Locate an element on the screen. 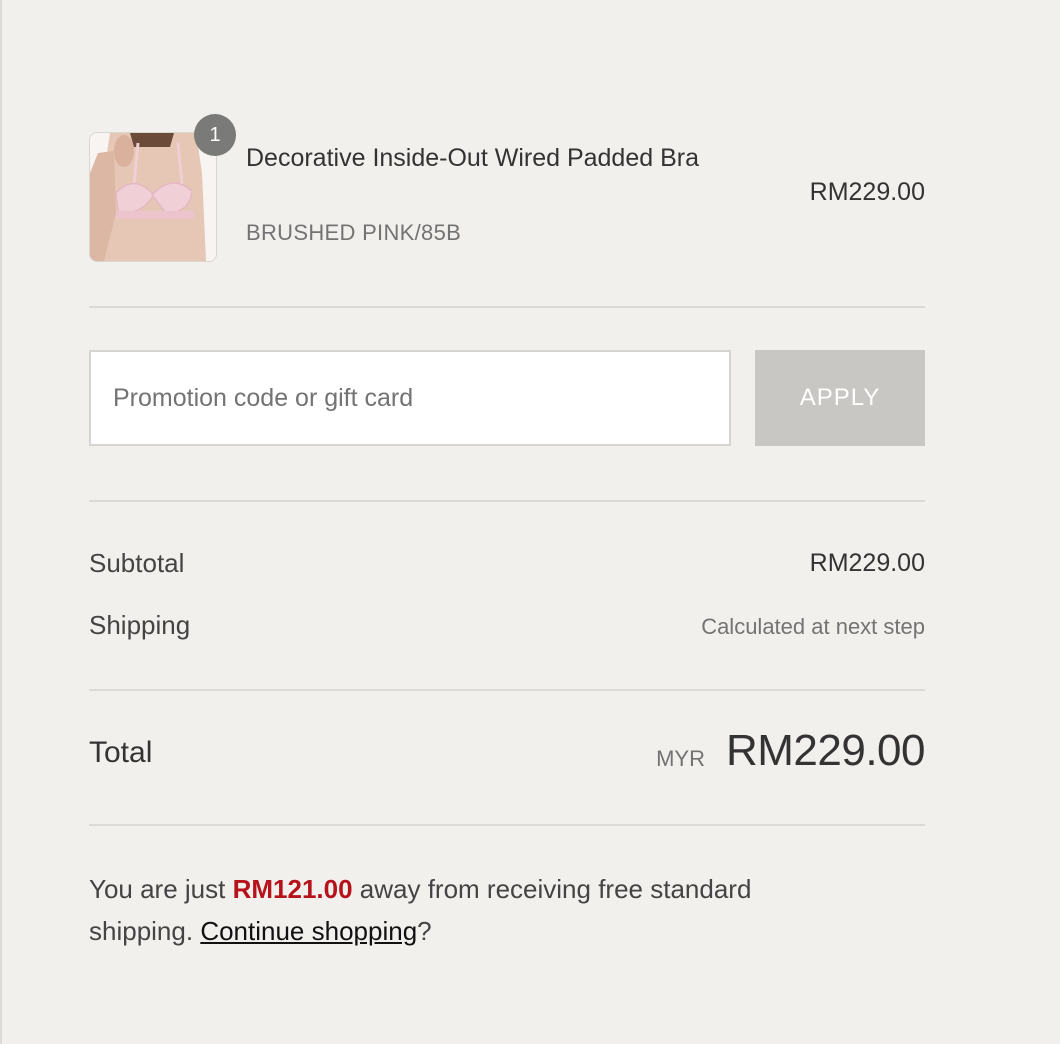 Image resolution: width=1060 pixels, height=1044 pixels. shipping-value: Calculated at next step is located at coordinates (813, 626).